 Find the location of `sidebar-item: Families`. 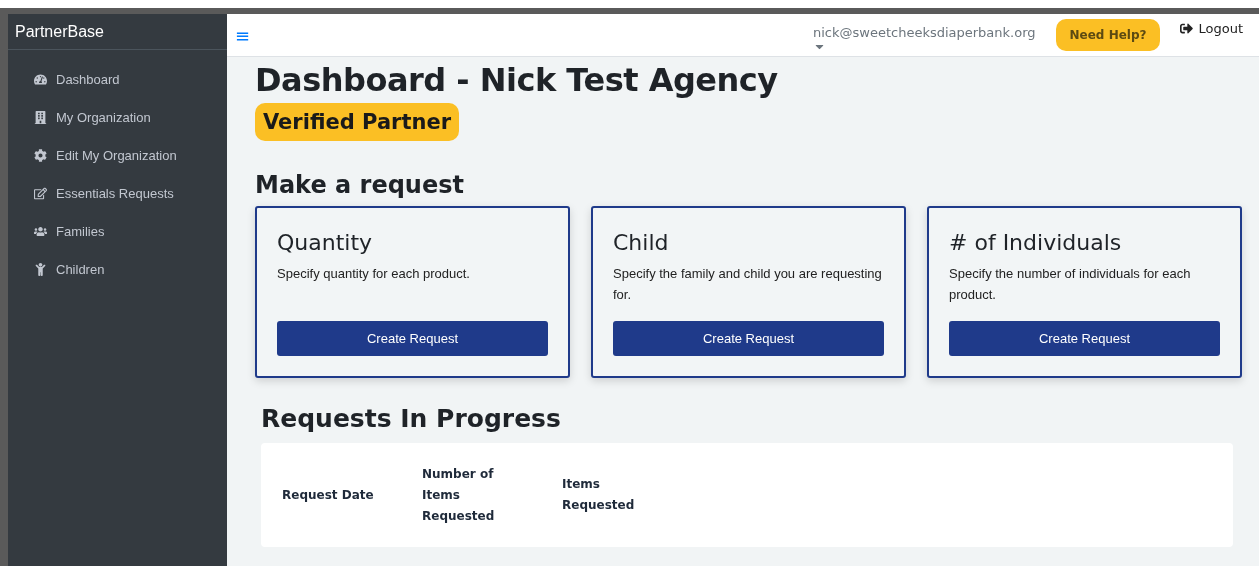

sidebar-item: Families is located at coordinates (117, 231).